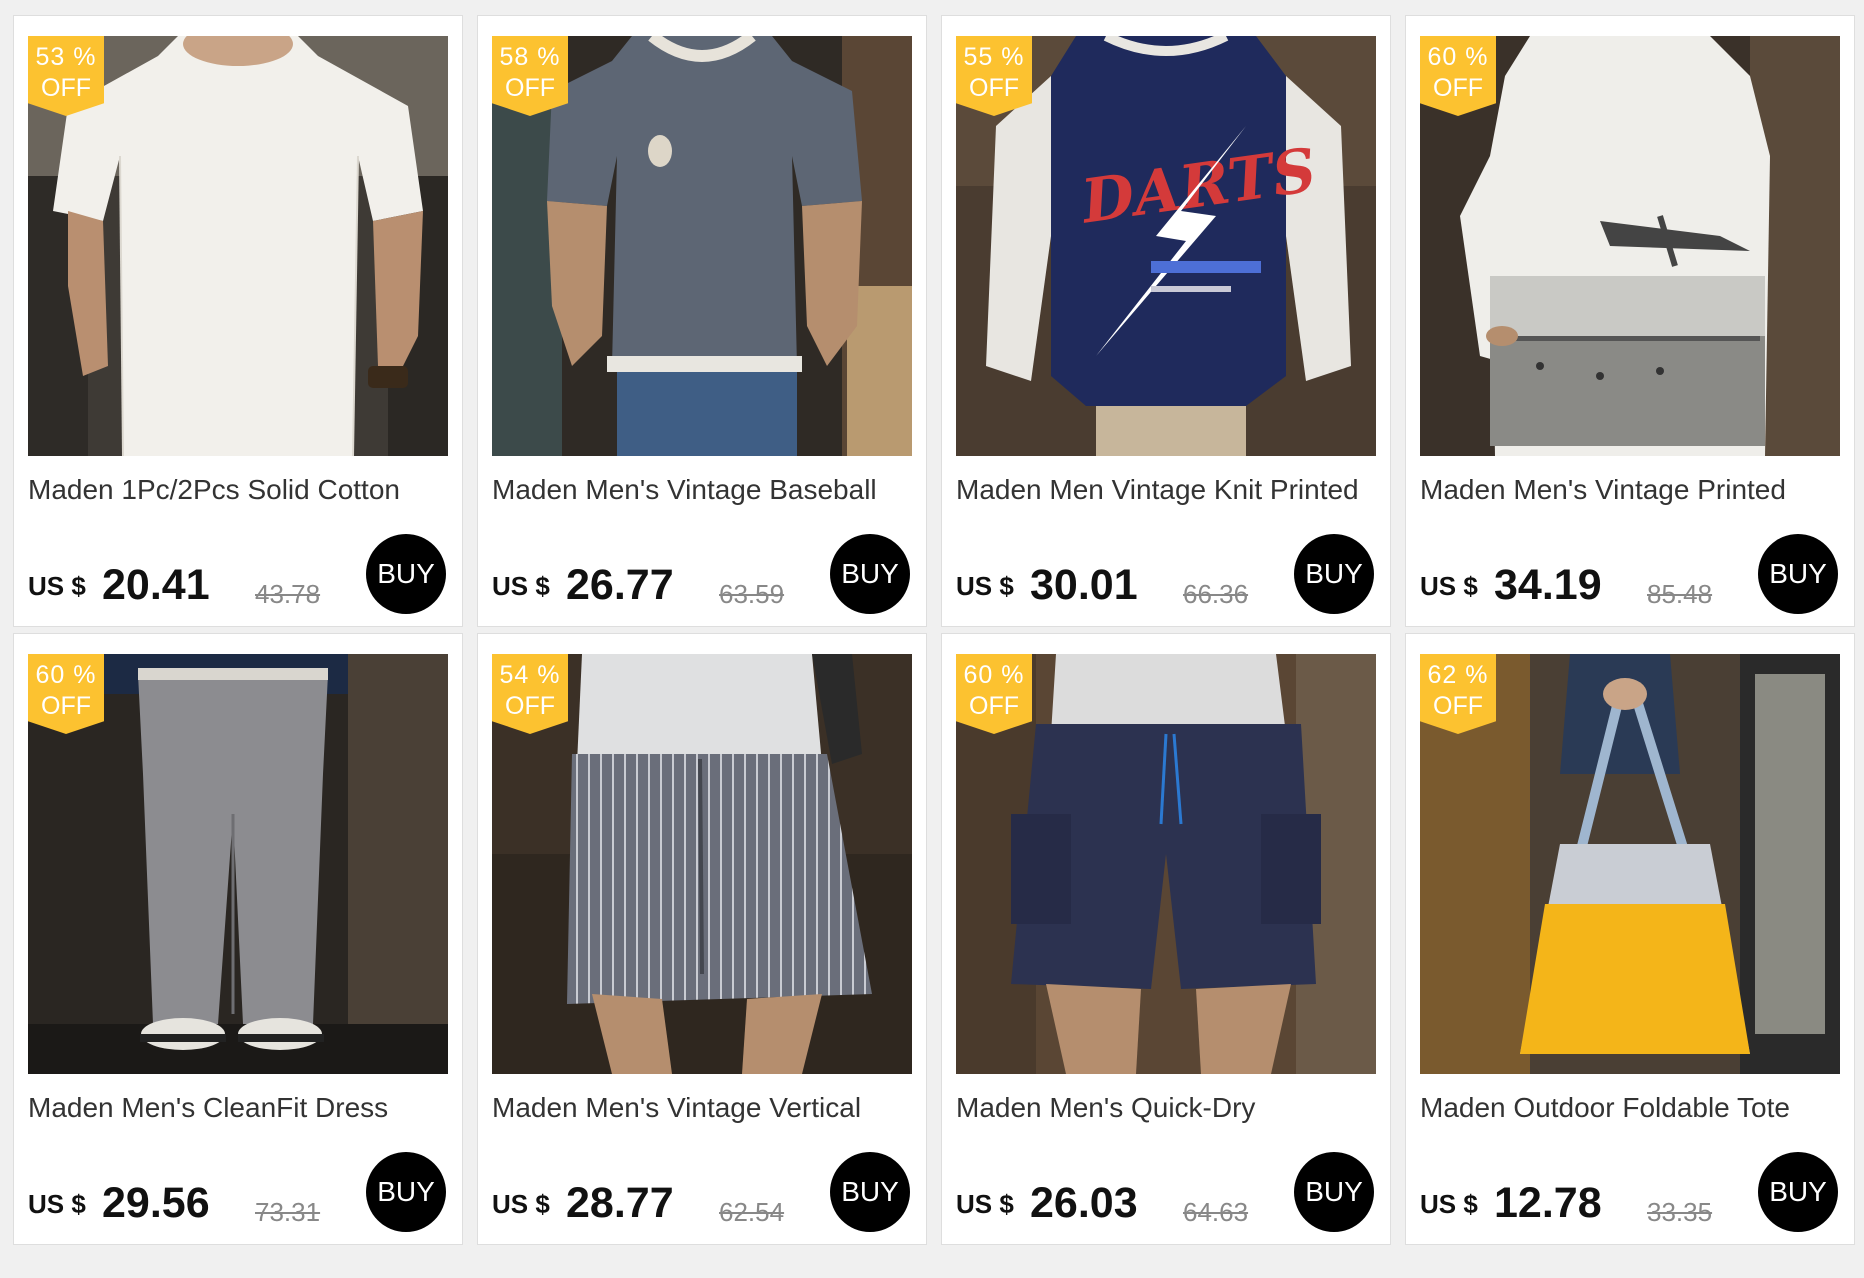 This screenshot has height=1278, width=1864. Describe the element at coordinates (620, 585) in the screenshot. I see `sale-price: 26.77` at that location.